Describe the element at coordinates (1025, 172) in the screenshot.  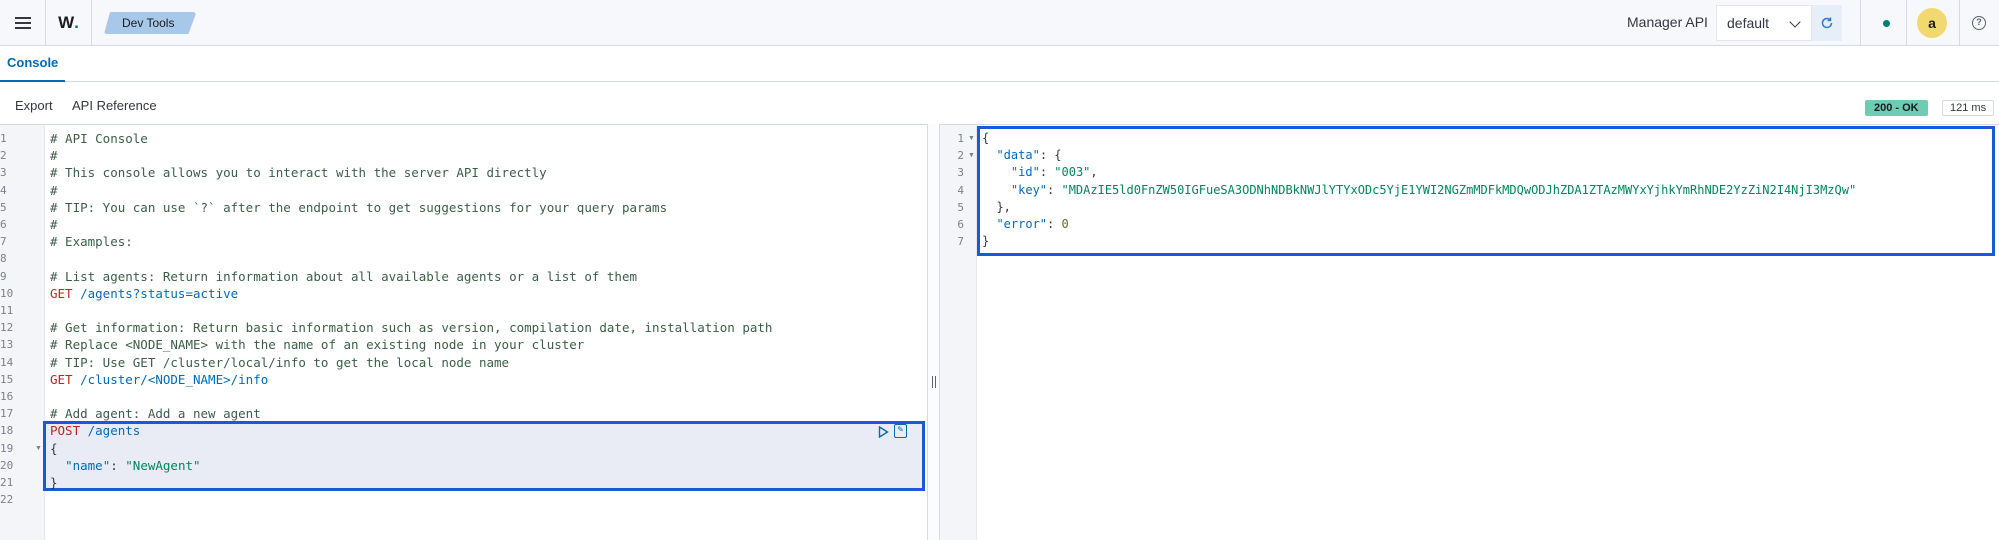
I see `json-key: "id"` at that location.